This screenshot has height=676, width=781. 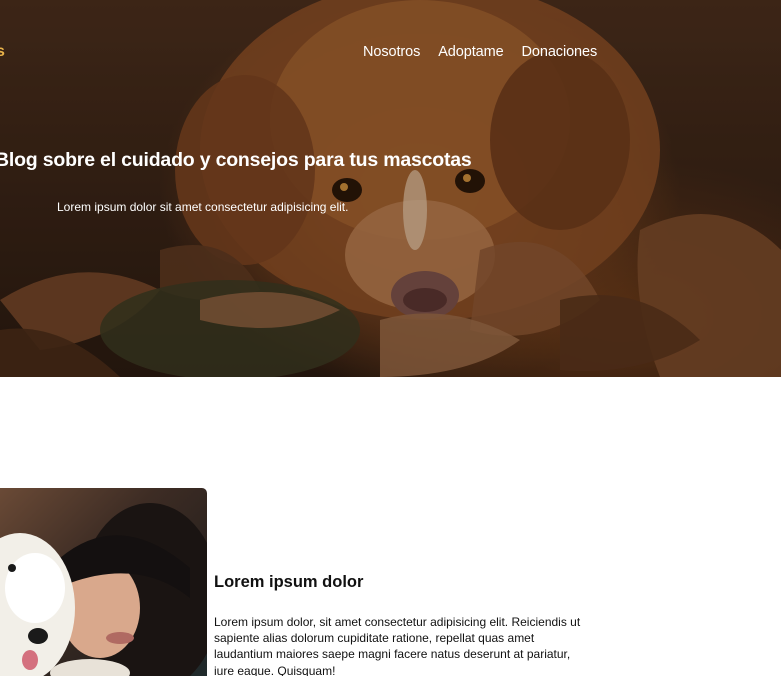 I want to click on woman-with-dog-image, so click(x=103, y=582).